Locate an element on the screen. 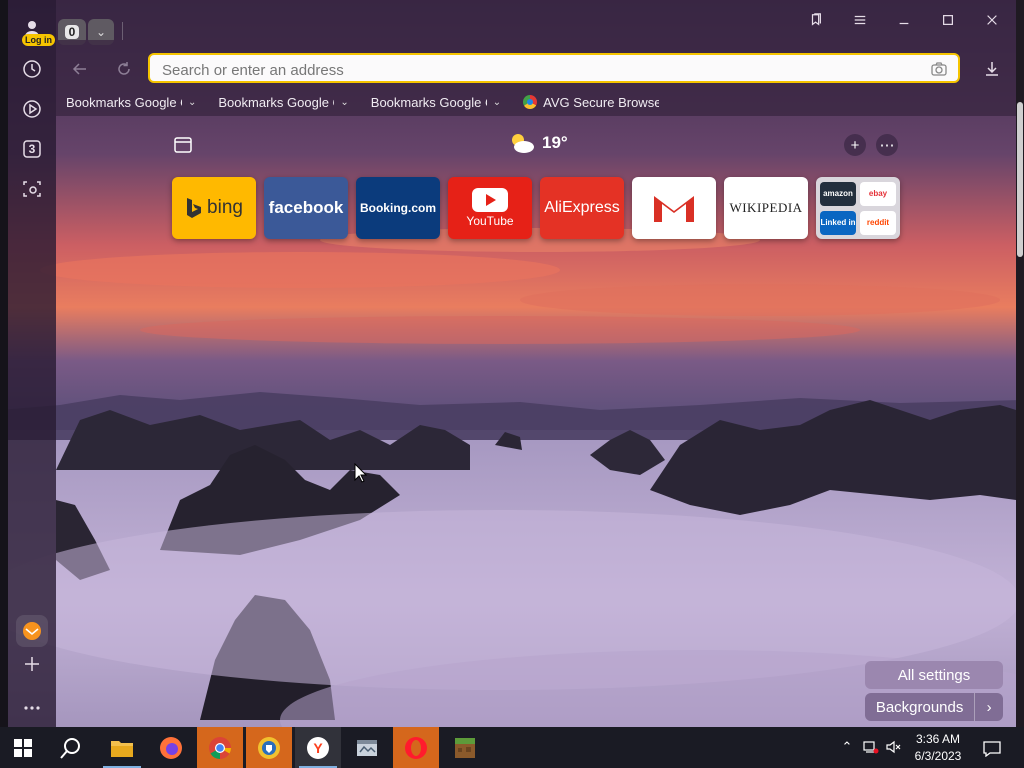  search-button is located at coordinates (71, 747).